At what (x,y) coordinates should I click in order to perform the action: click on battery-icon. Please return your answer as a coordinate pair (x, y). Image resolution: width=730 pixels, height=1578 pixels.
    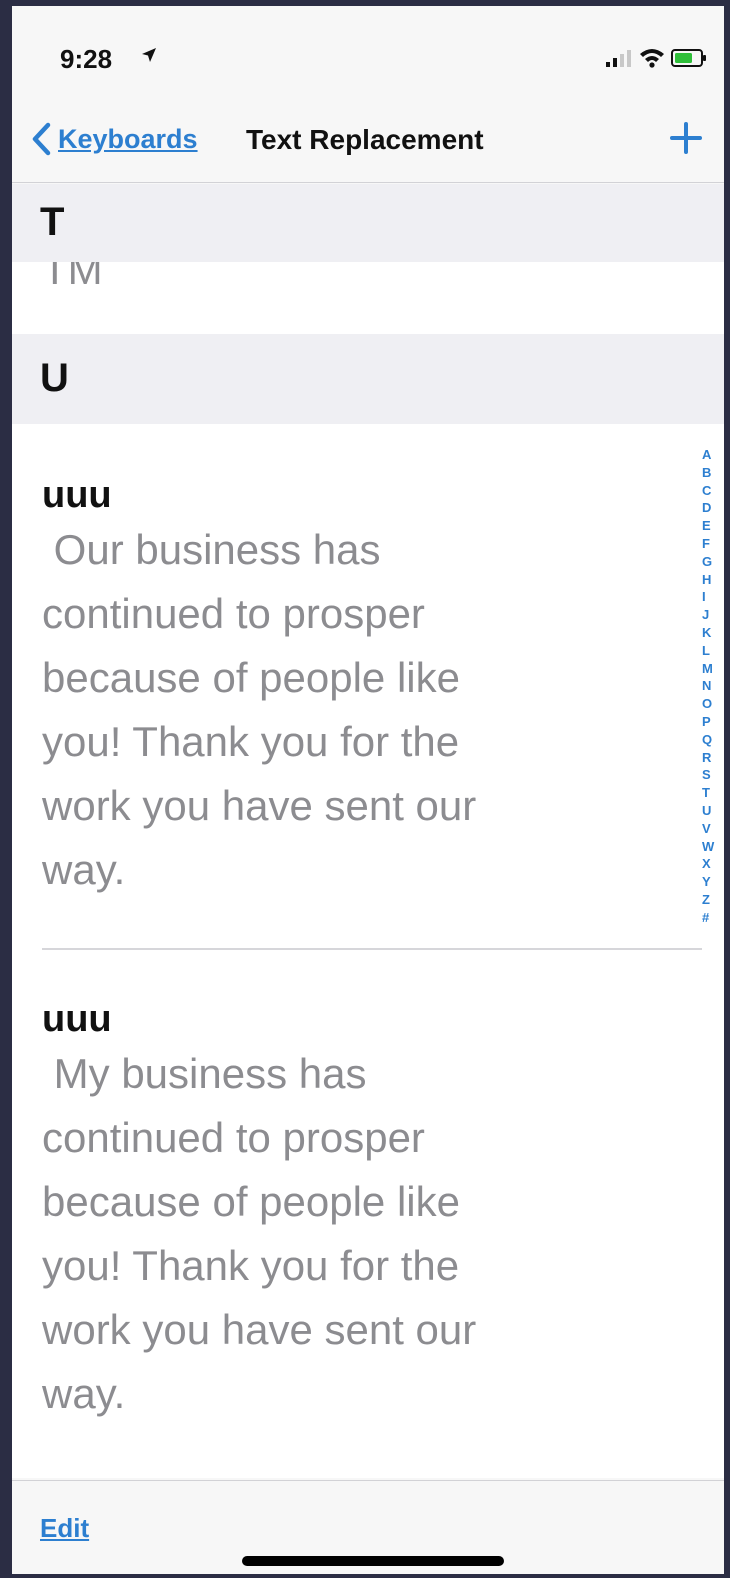
    Looking at the image, I should click on (688, 58).